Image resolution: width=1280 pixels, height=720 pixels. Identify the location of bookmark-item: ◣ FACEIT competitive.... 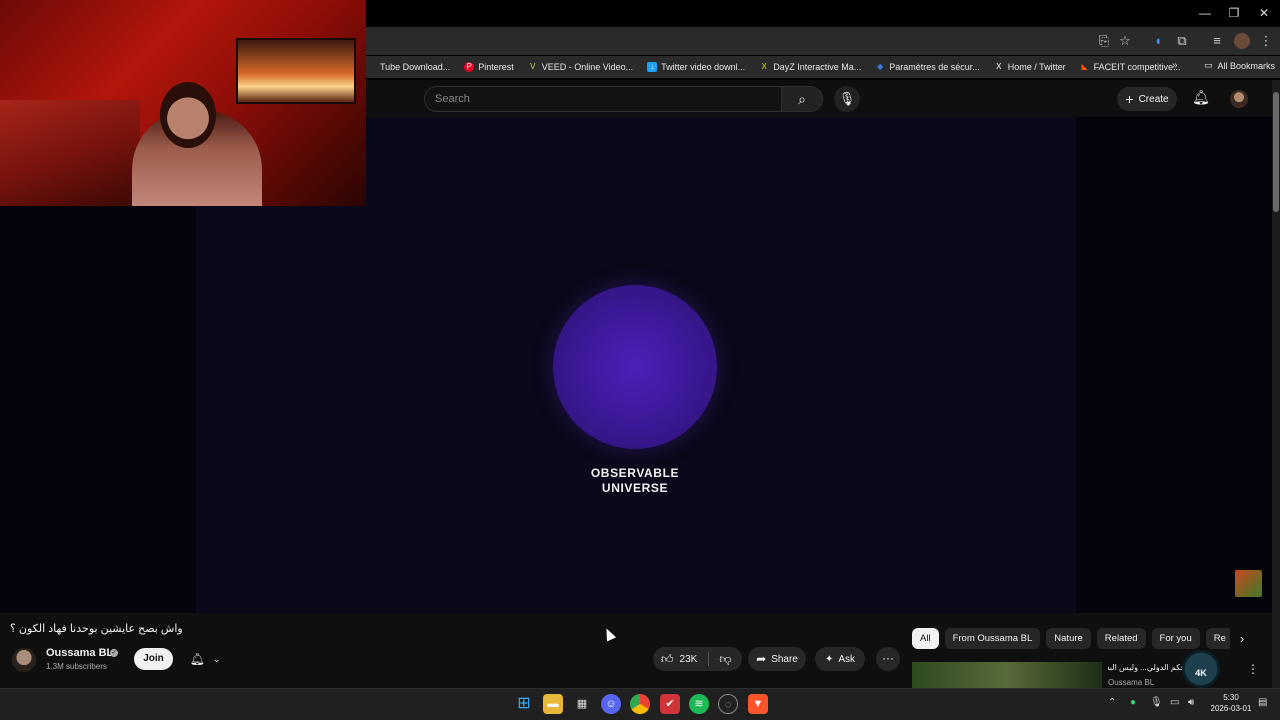
(1130, 67).